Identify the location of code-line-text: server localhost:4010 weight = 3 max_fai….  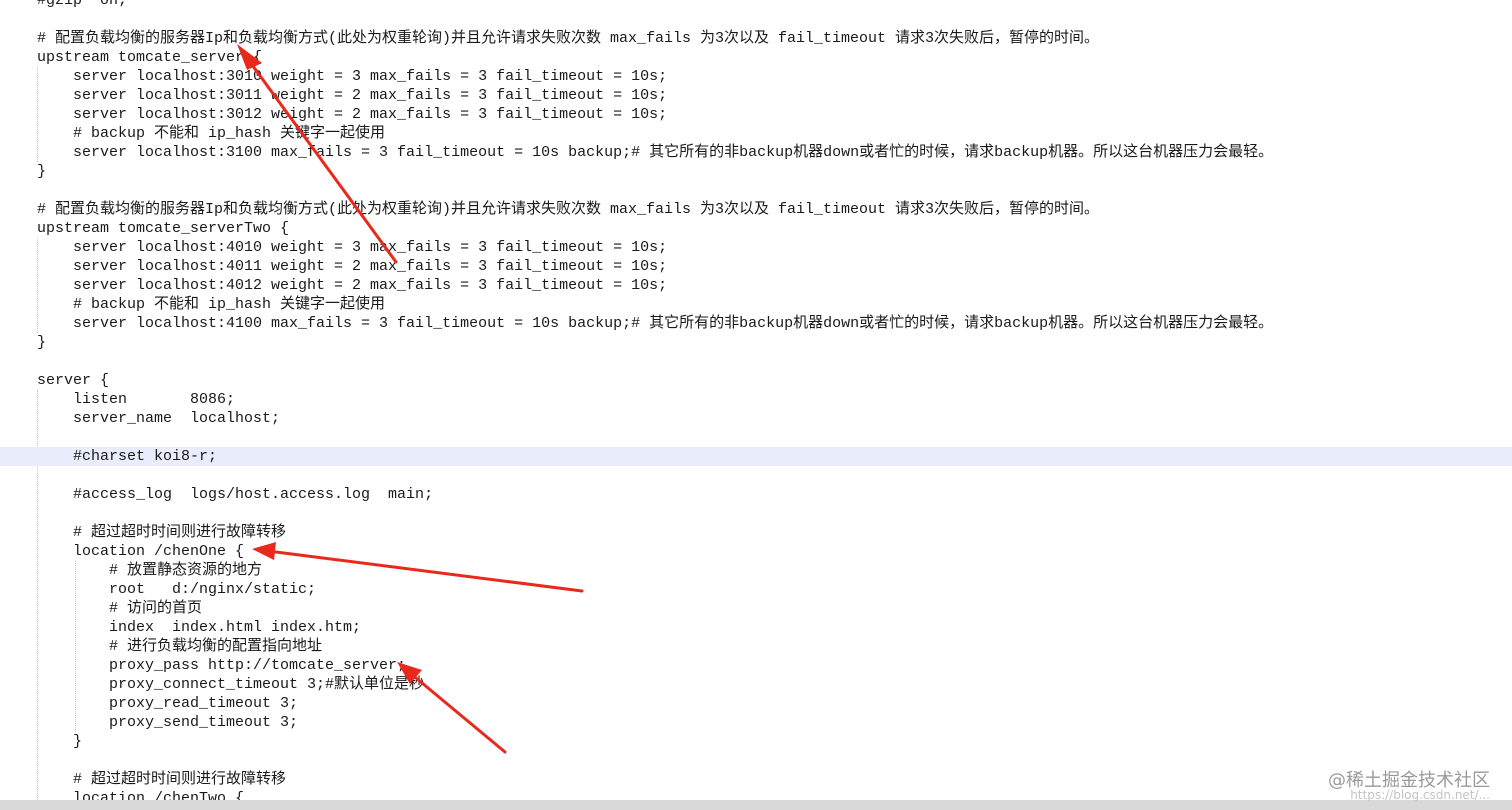
(352, 247).